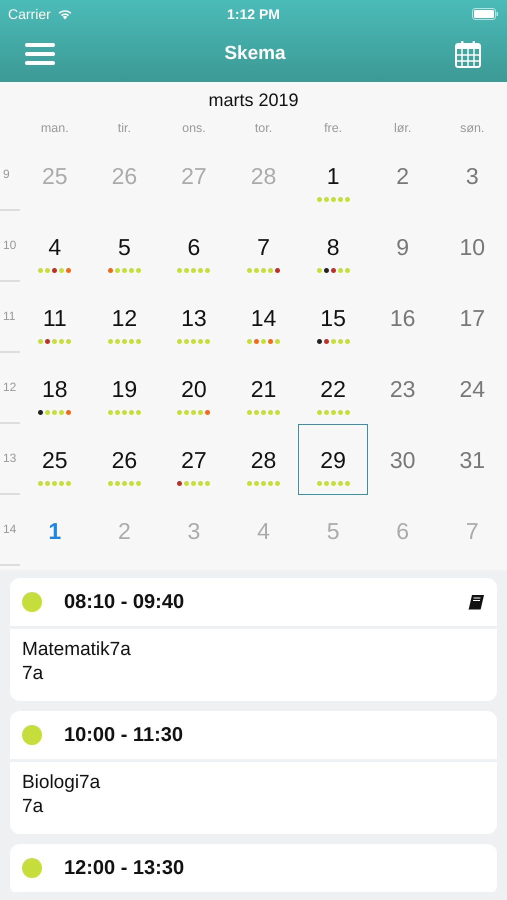 The height and width of the screenshot is (900, 507). What do you see at coordinates (472, 246) in the screenshot?
I see `day-cell: 10` at bounding box center [472, 246].